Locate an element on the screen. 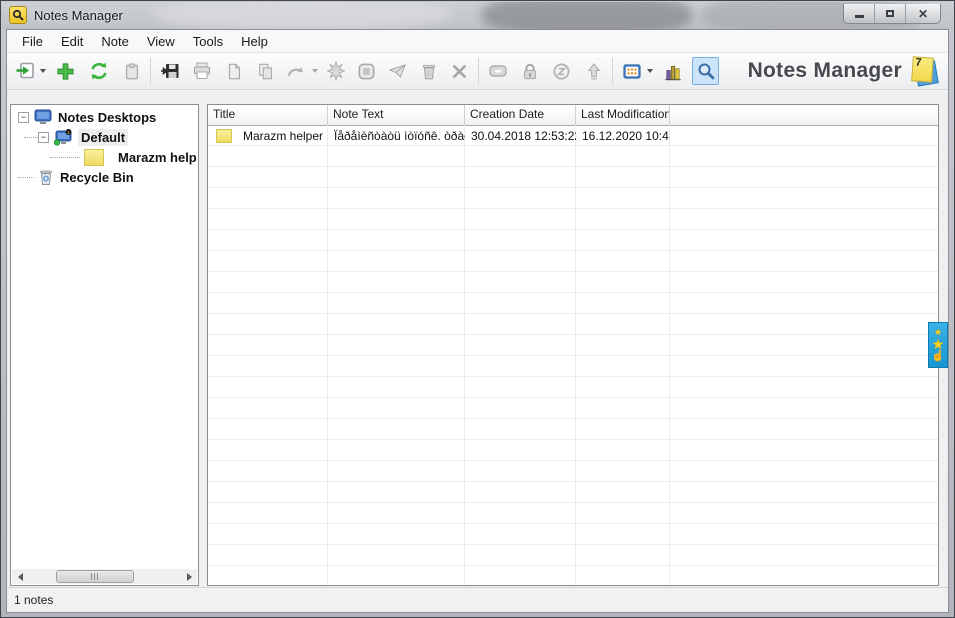 Image resolution: width=955 pixels, height=618 pixels. tree-item-notes-desktops: − Notes Desktops is located at coordinates (104, 117).